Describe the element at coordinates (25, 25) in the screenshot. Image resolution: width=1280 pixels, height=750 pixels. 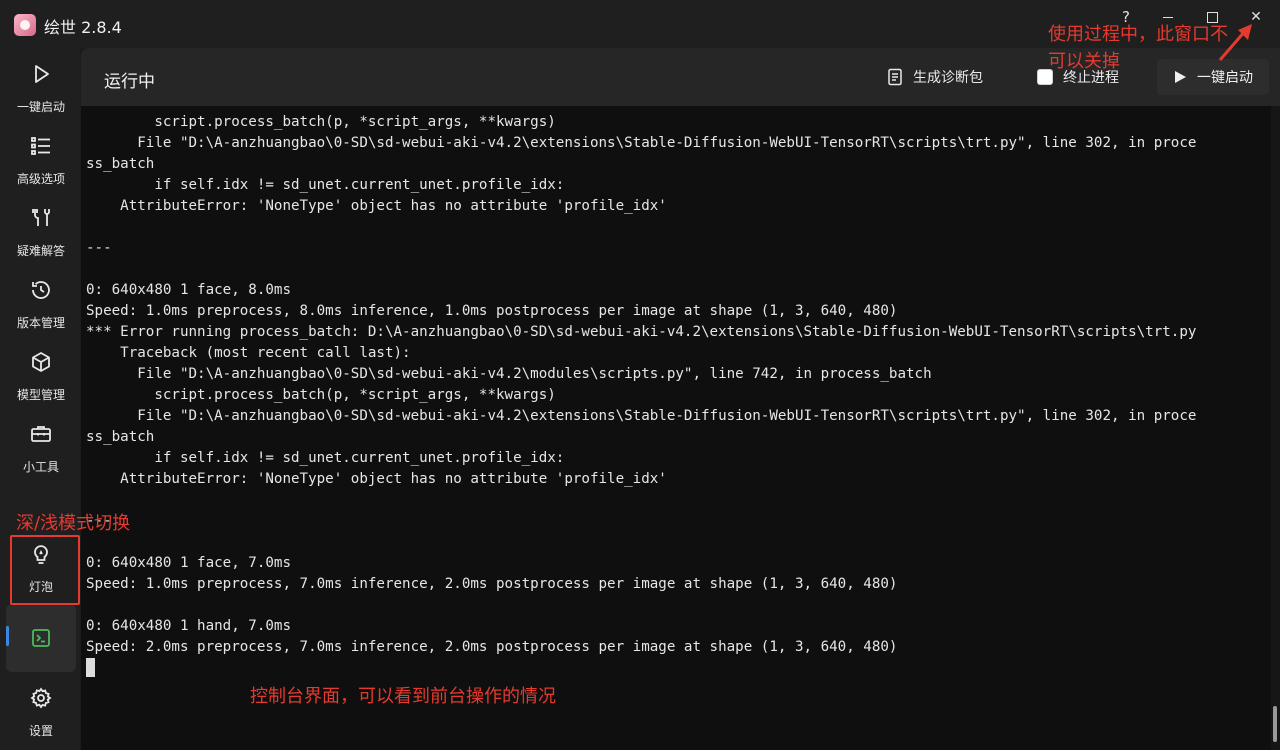
I see `app-logo-icon` at that location.